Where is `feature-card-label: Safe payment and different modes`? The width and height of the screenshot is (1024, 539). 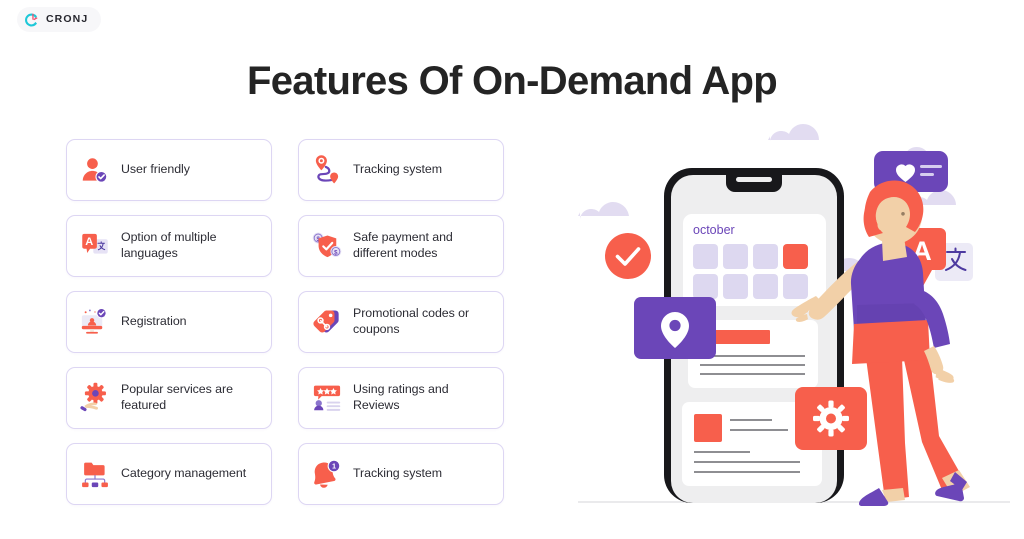 feature-card-label: Safe payment and different modes is located at coordinates (403, 245).